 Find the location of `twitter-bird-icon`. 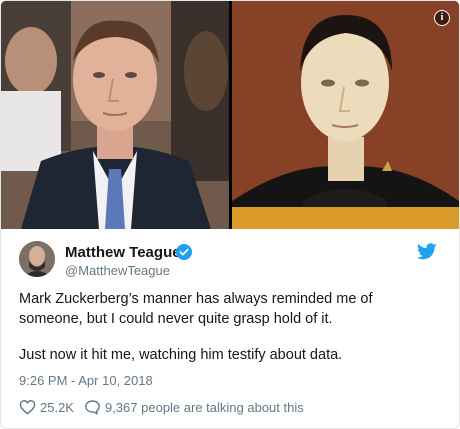

twitter-bird-icon is located at coordinates (427, 251).